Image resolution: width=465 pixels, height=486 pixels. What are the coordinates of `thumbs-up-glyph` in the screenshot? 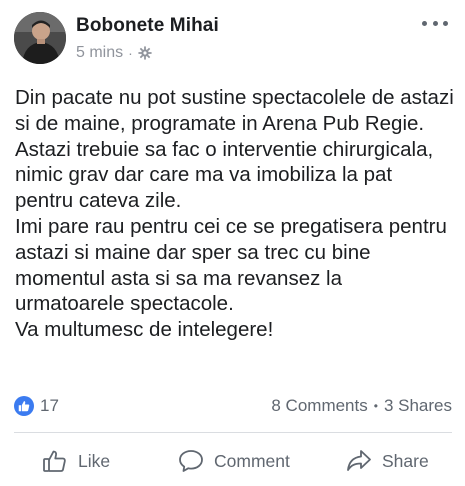 It's located at (24, 406).